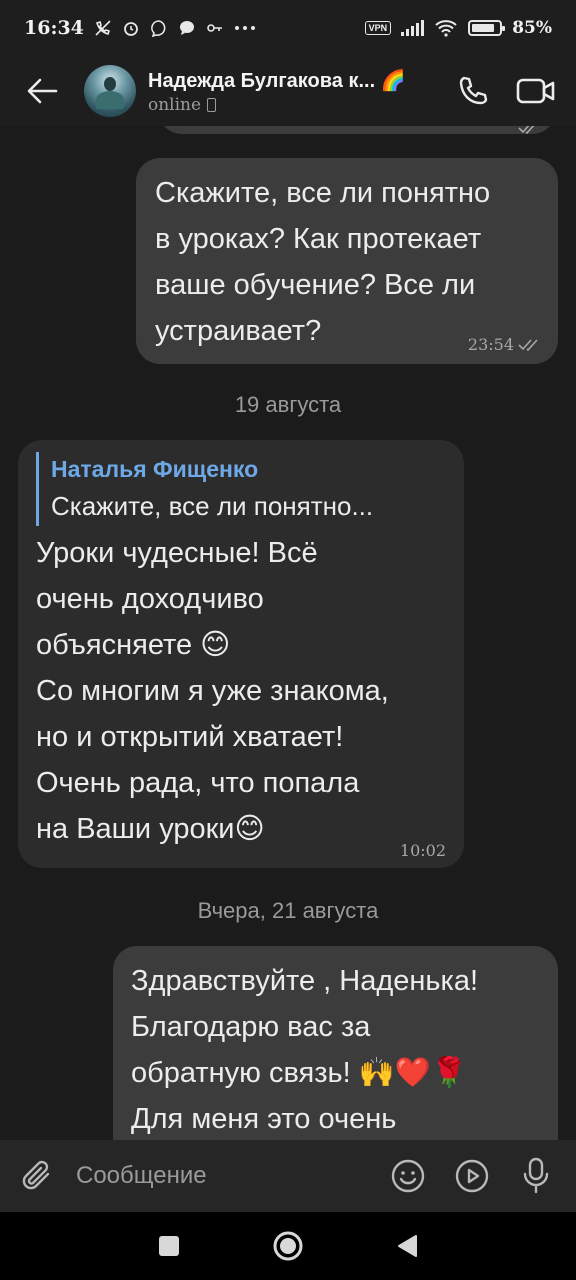 Image resolution: width=576 pixels, height=1280 pixels. I want to click on chat-title: Надежда Булгакова к... 🌈, so click(299, 80).